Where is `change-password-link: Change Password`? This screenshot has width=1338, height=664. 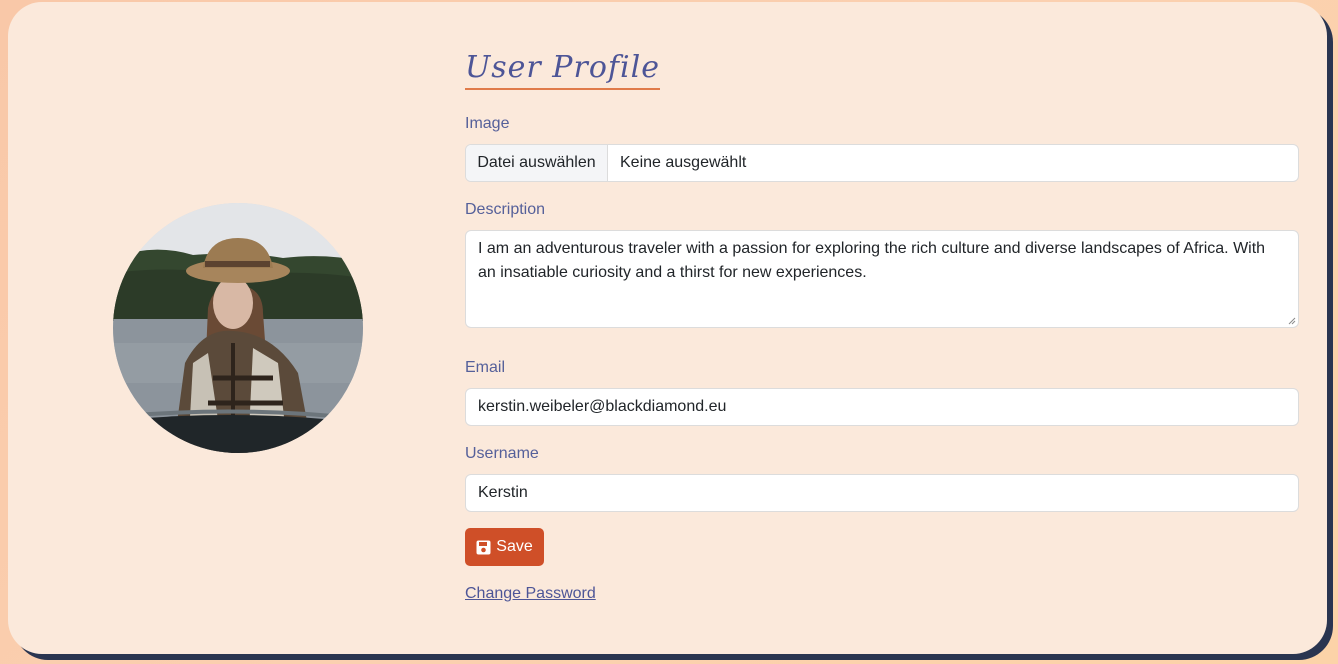 change-password-link: Change Password is located at coordinates (530, 594).